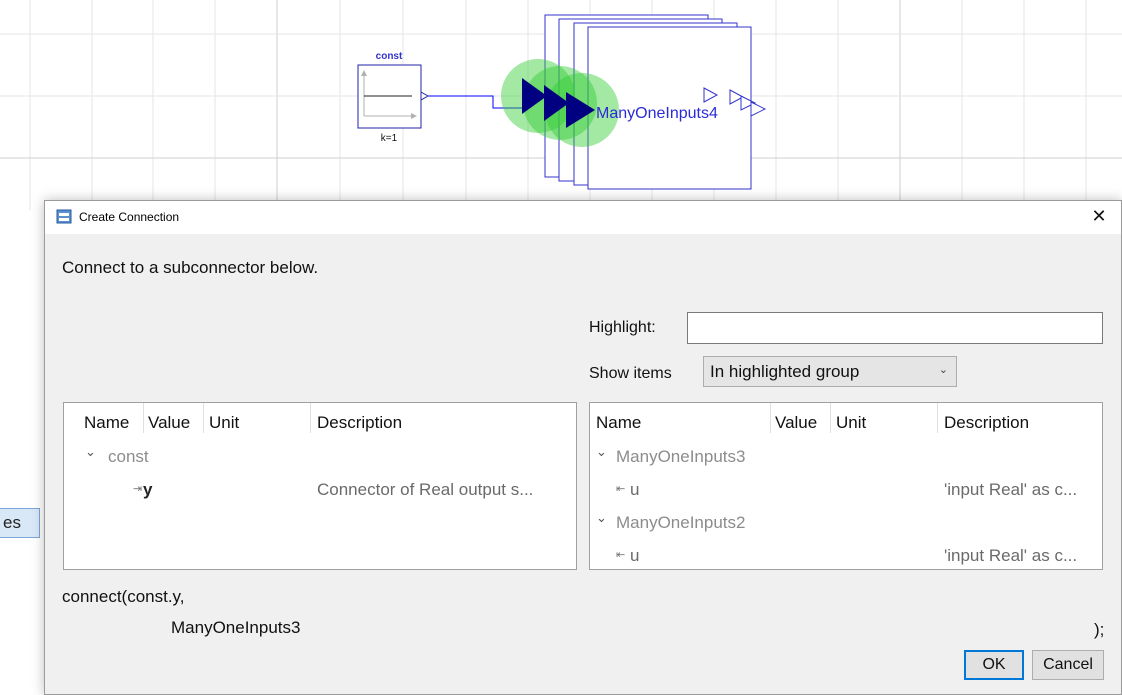 Image resolution: width=1122 pixels, height=695 pixels. I want to click on tree-child-name: y, so click(148, 489).